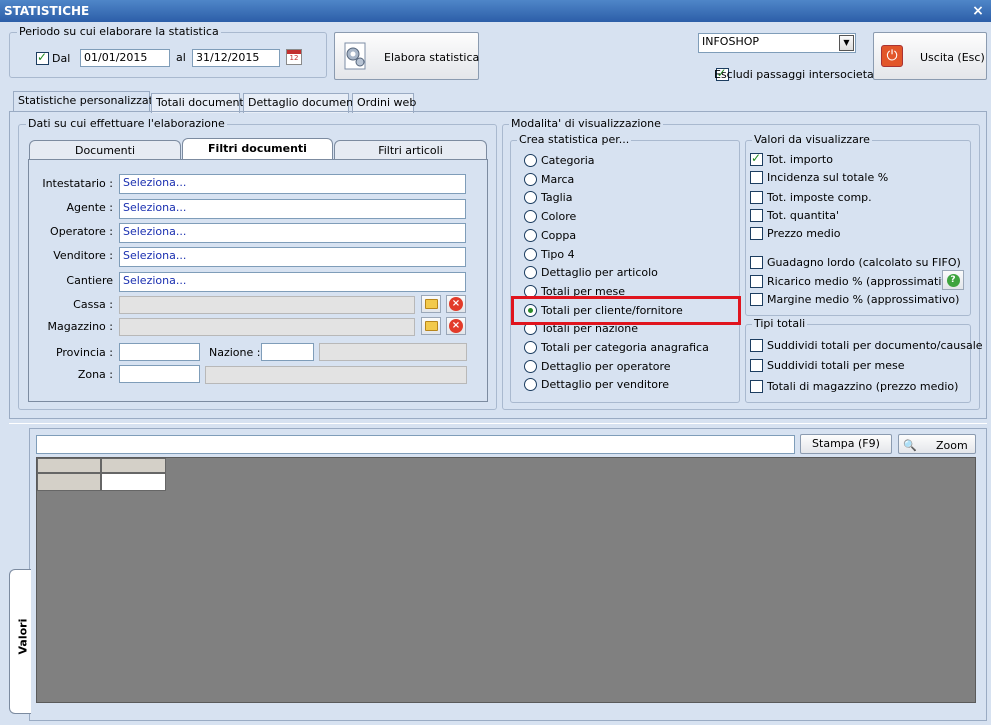 The width and height of the screenshot is (991, 725). Describe the element at coordinates (827, 365) in the screenshot. I see `totals-option: Suddividi totali per mese` at that location.